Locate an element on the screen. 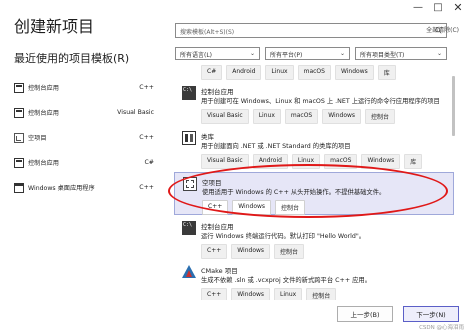 The height and width of the screenshot is (334, 474). page-title: 创建新项目 is located at coordinates (54, 26).